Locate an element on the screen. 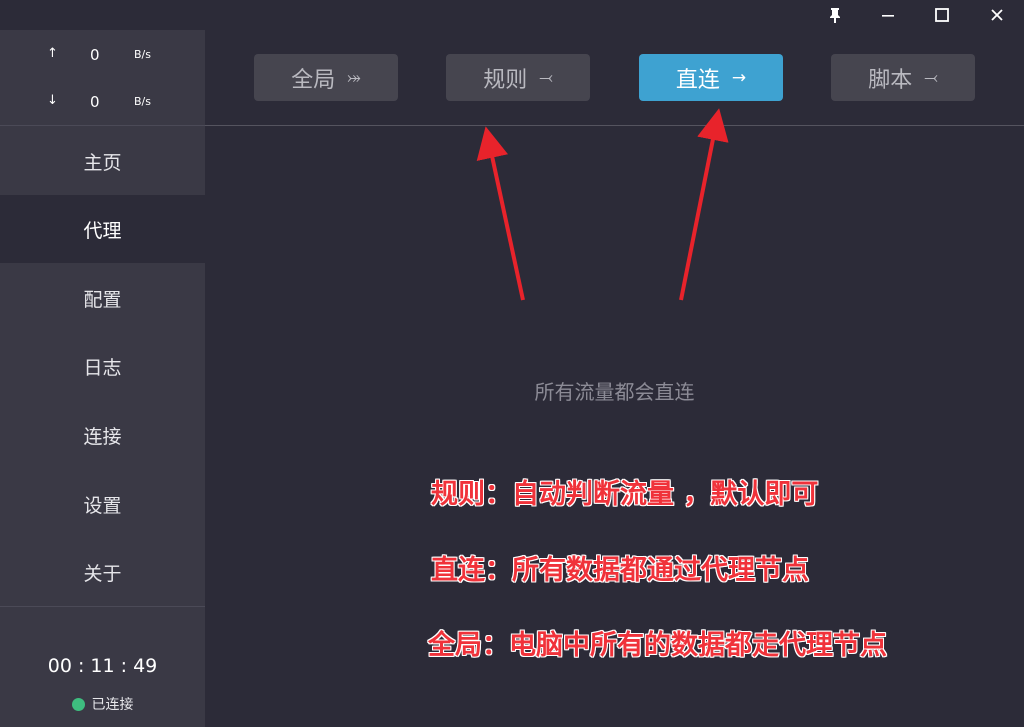 This screenshot has width=1024, height=727. status-label: 已连接 is located at coordinates (112, 705).